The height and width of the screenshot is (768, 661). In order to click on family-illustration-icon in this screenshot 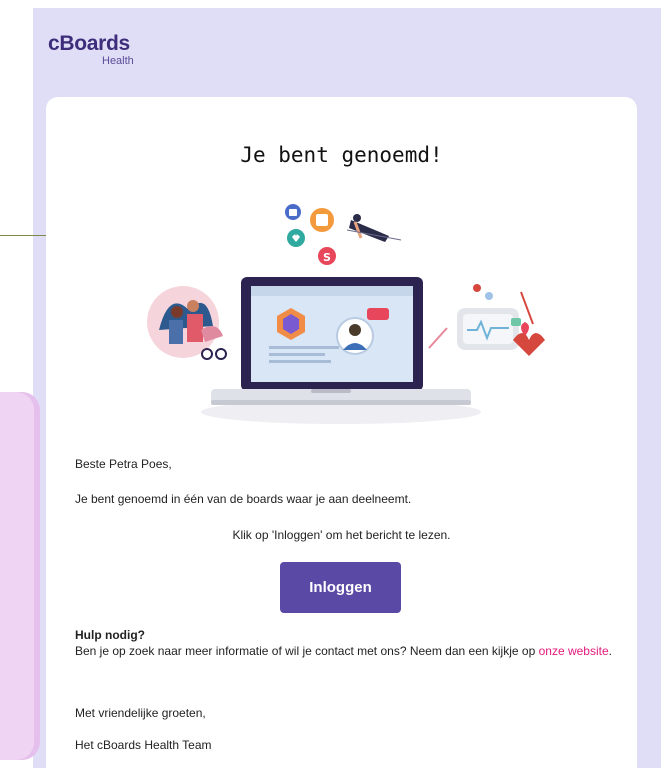, I will do `click(187, 323)`.